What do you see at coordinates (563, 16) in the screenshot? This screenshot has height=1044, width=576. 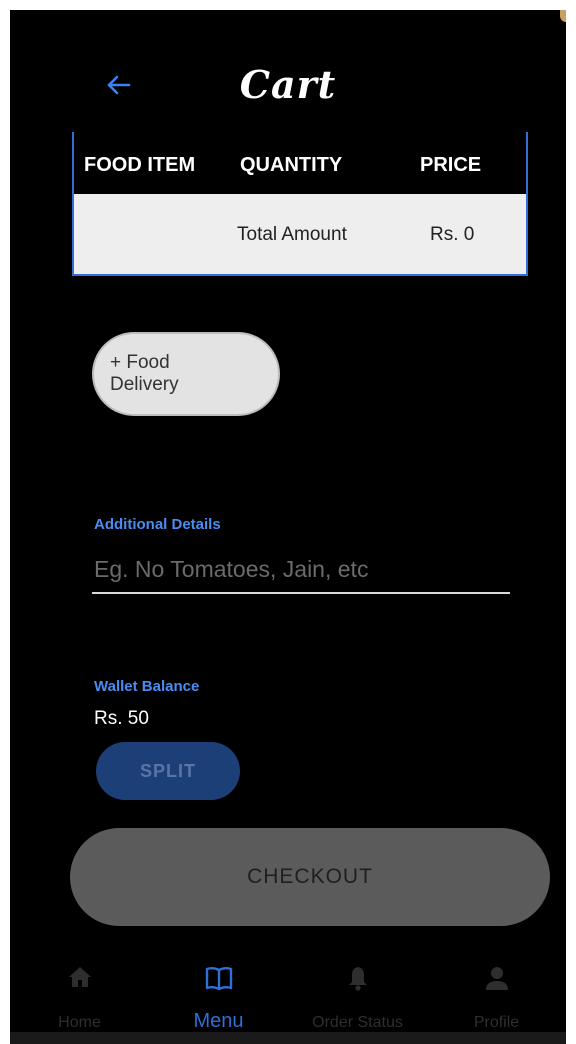 I see `status-indicator` at bounding box center [563, 16].